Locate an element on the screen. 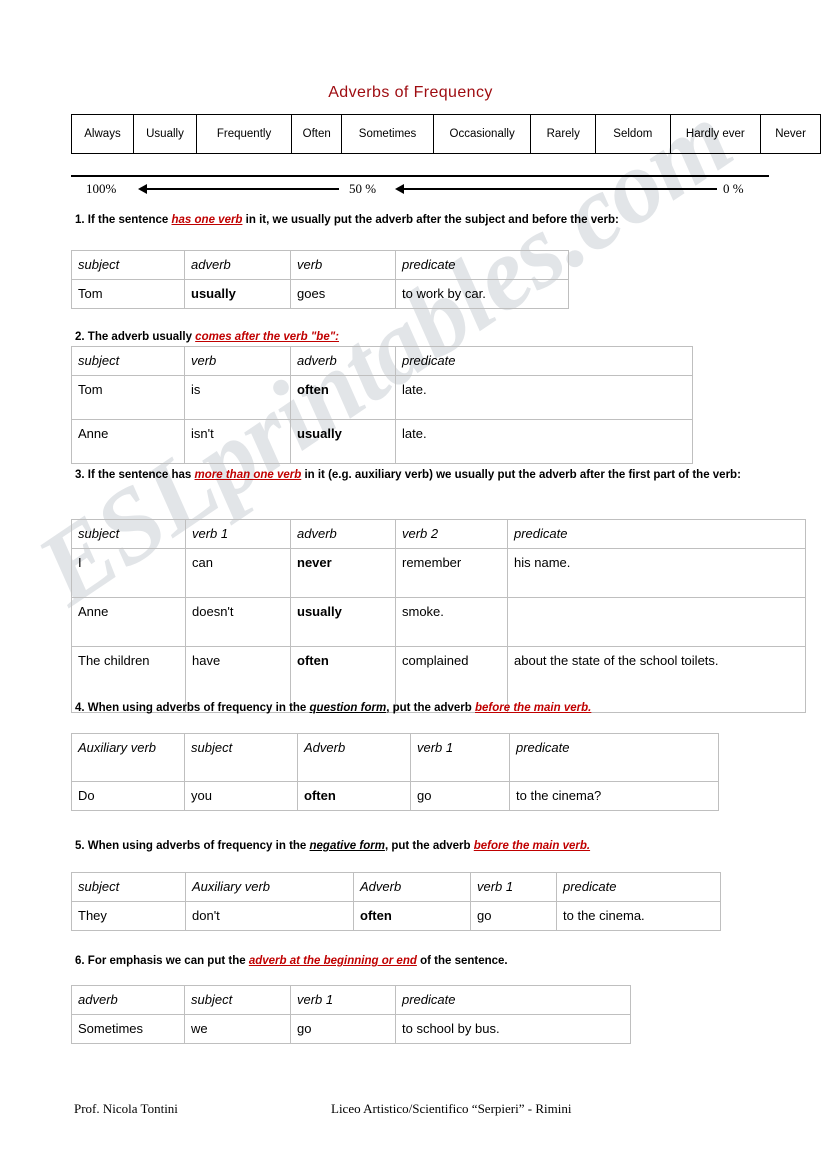  rule-2-highlight: comes after the verb "be": is located at coordinates (267, 337).